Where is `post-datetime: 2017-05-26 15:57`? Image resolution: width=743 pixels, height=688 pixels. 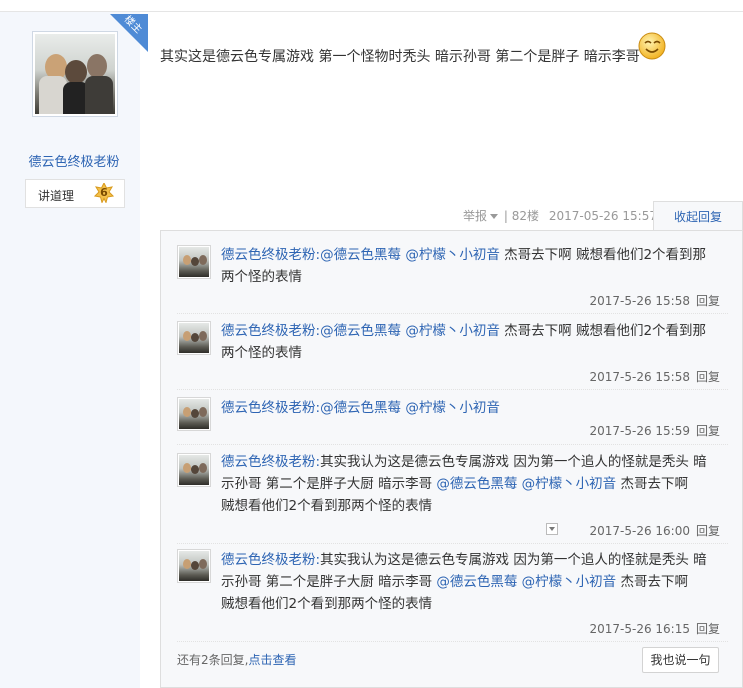
post-datetime: 2017-05-26 15:57 is located at coordinates (602, 216).